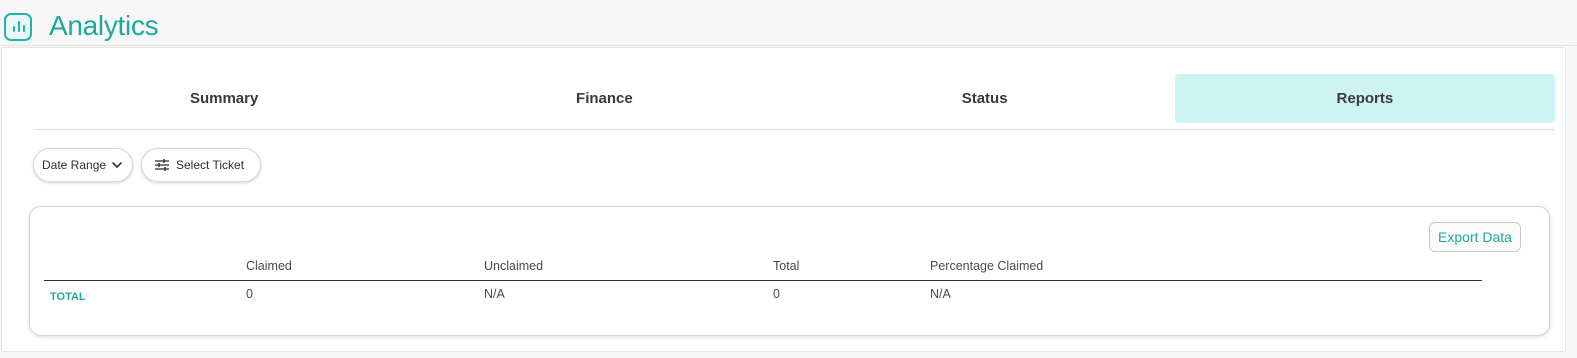 This screenshot has height=358, width=1577. What do you see at coordinates (269, 266) in the screenshot?
I see `column-header-claimed: Claimed` at bounding box center [269, 266].